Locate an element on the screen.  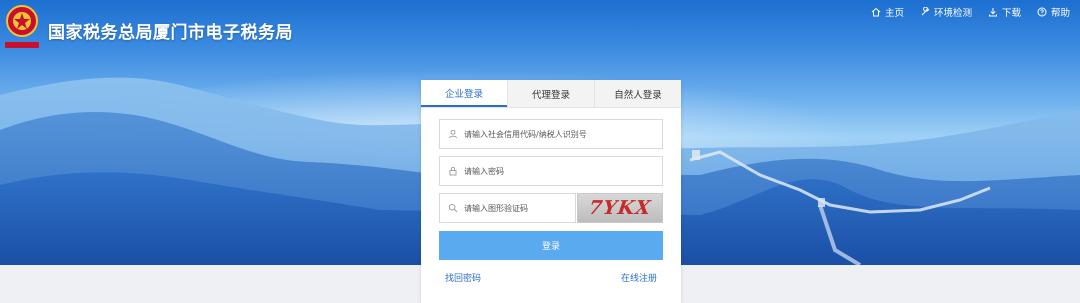
account-field is located at coordinates (551, 134).